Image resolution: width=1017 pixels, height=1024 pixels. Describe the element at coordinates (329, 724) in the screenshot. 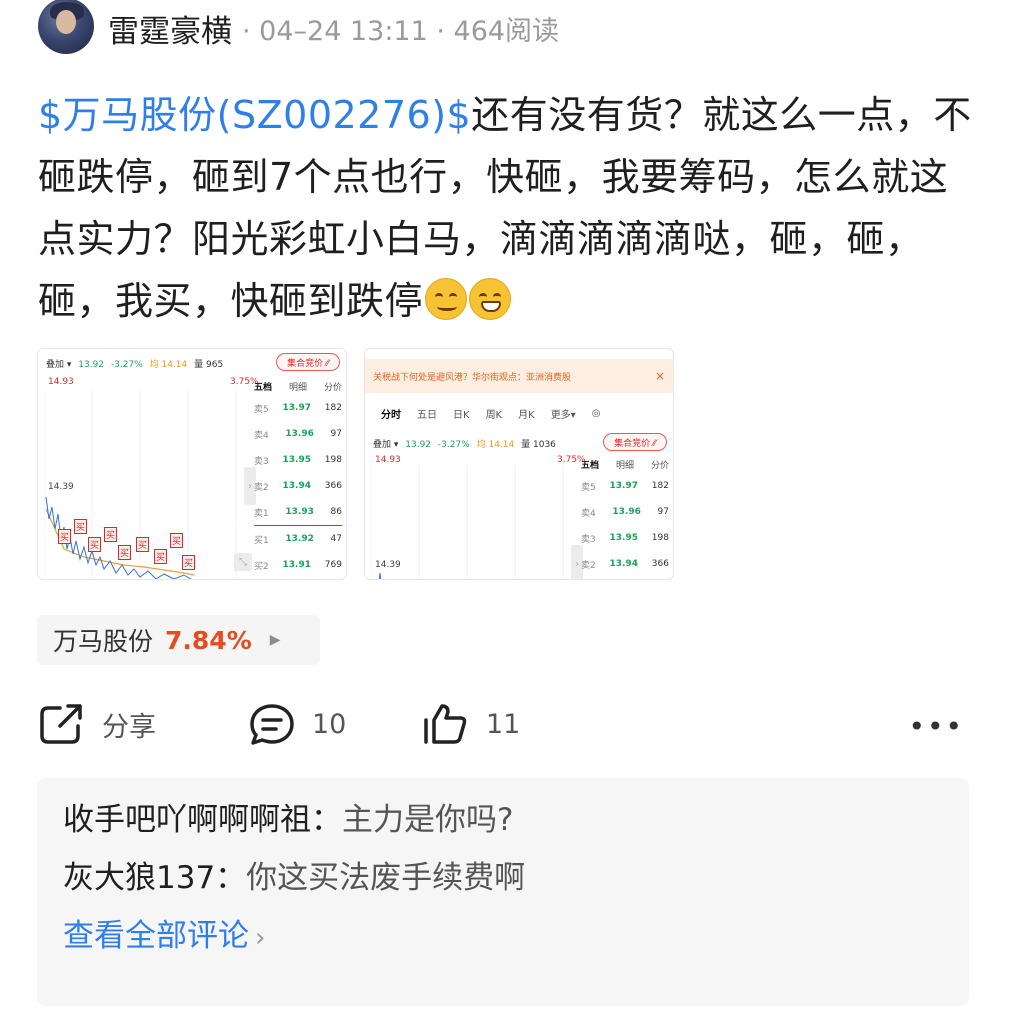

I see `comment-count: 10` at that location.